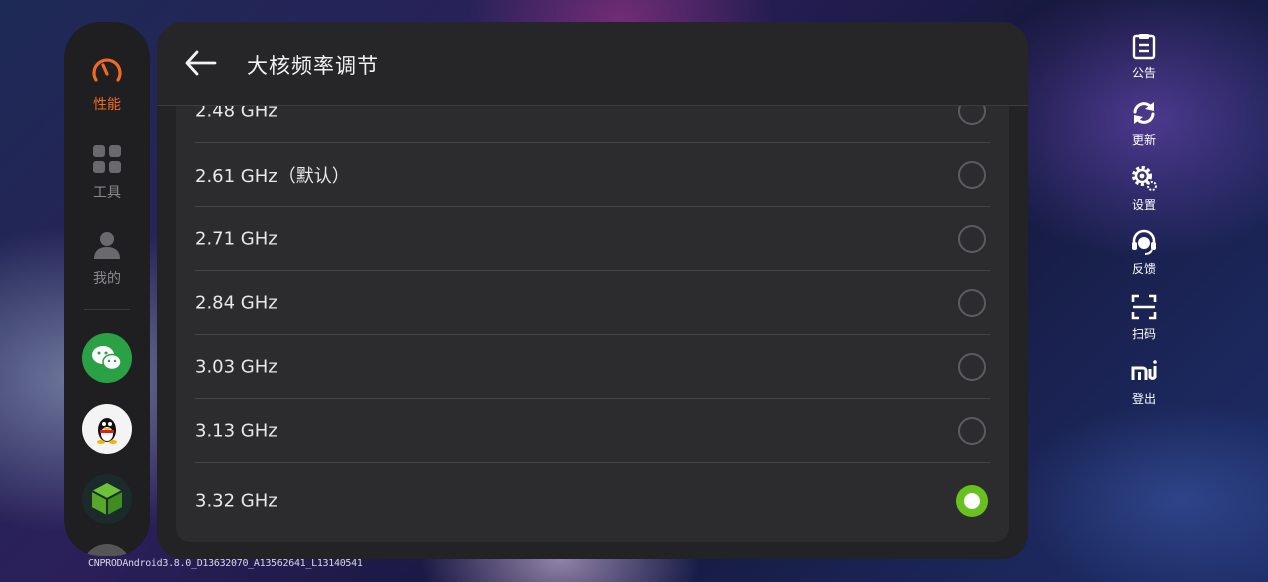 The width and height of the screenshot is (1268, 582). I want to click on update-button: 更新, so click(1144, 123).